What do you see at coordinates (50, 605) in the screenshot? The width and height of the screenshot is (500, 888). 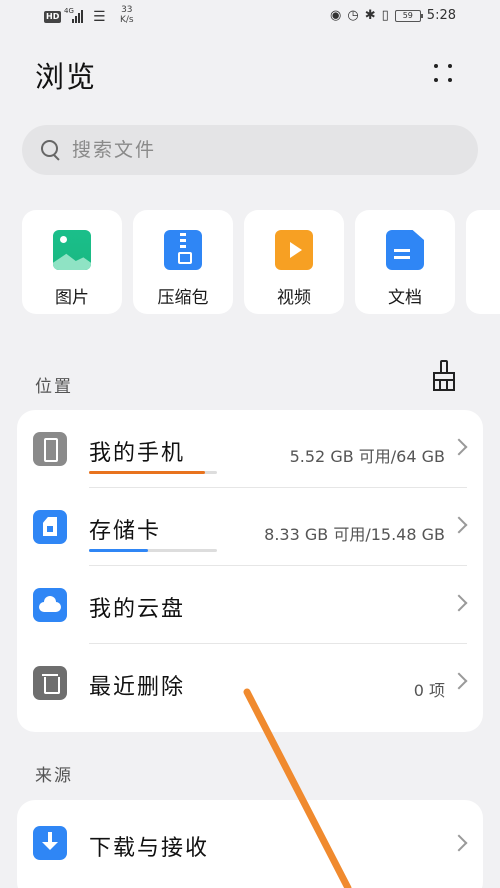 I see `cloud-icon` at bounding box center [50, 605].